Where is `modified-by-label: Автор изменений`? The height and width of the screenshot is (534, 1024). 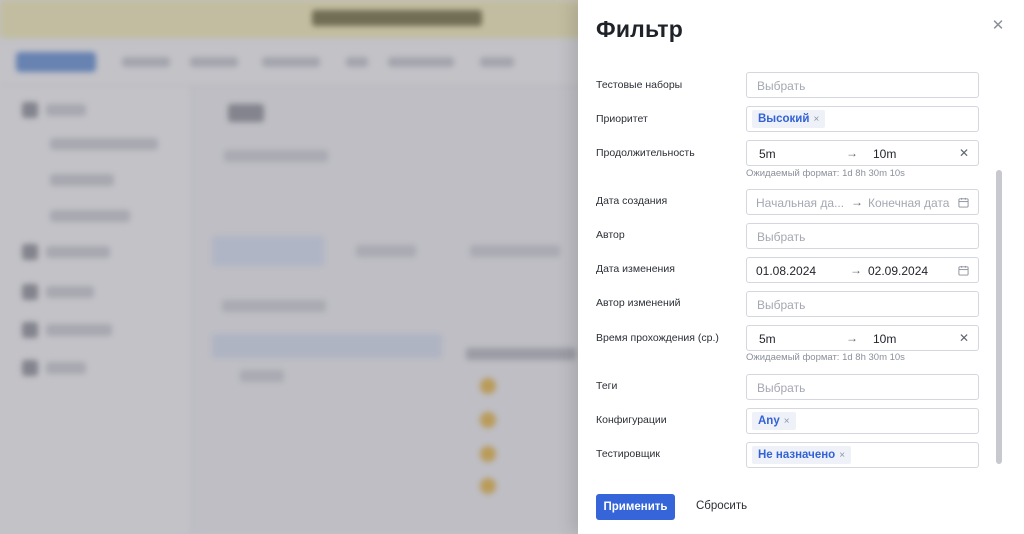 modified-by-label: Автор изменений is located at coordinates (638, 303).